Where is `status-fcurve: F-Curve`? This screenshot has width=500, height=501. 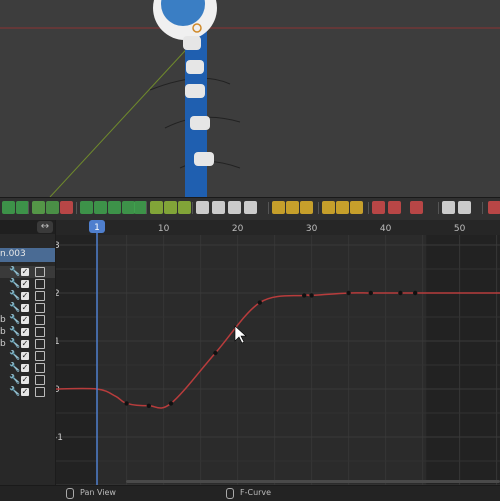
status-fcurve: F-Curve is located at coordinates (256, 492).